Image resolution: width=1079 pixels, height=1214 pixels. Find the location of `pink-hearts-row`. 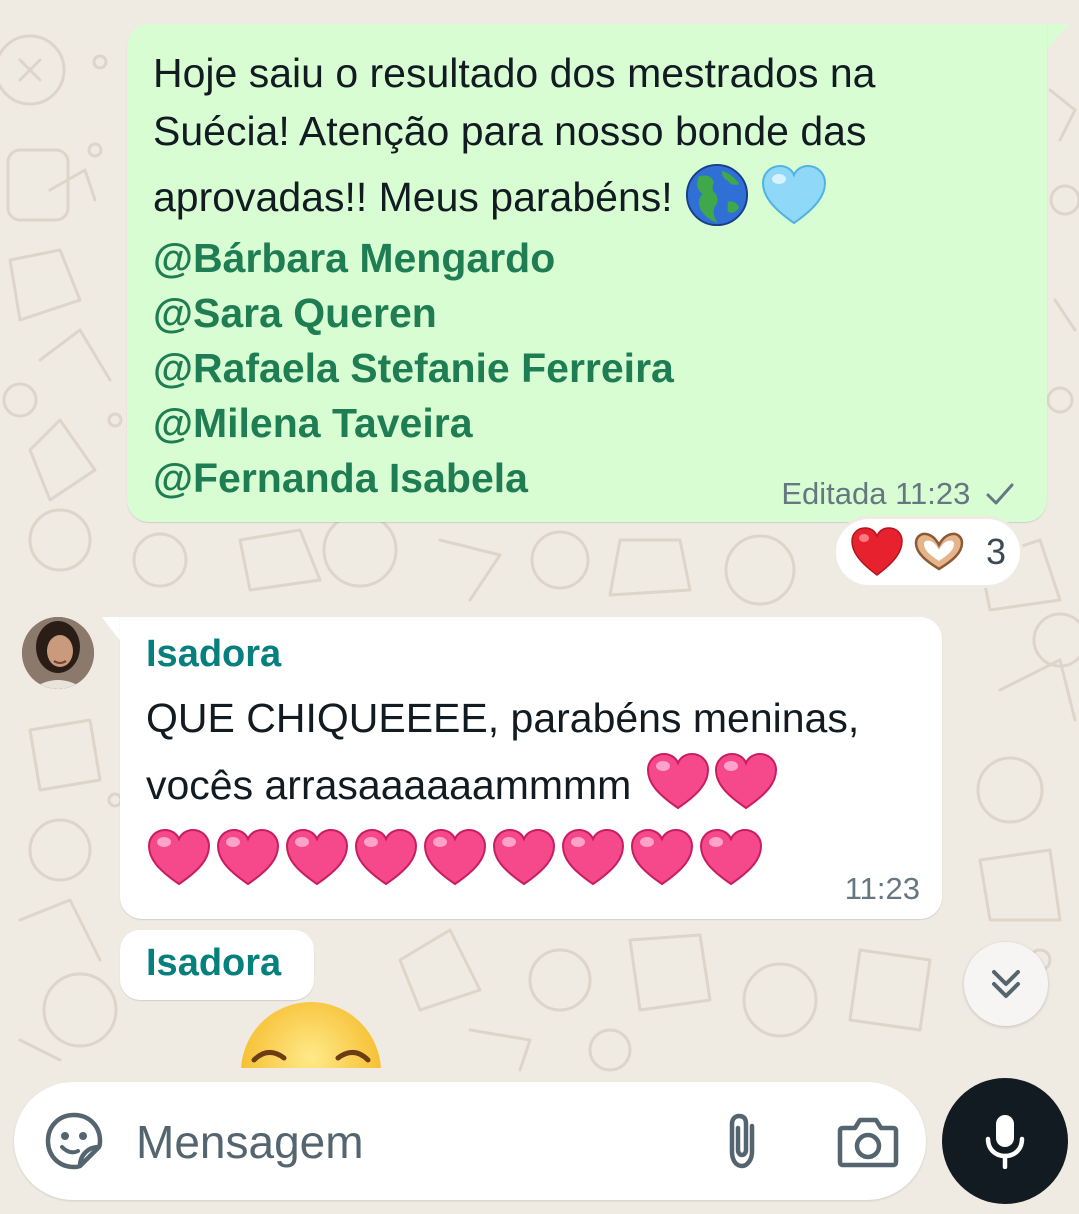

pink-hearts-row is located at coordinates (456, 859).